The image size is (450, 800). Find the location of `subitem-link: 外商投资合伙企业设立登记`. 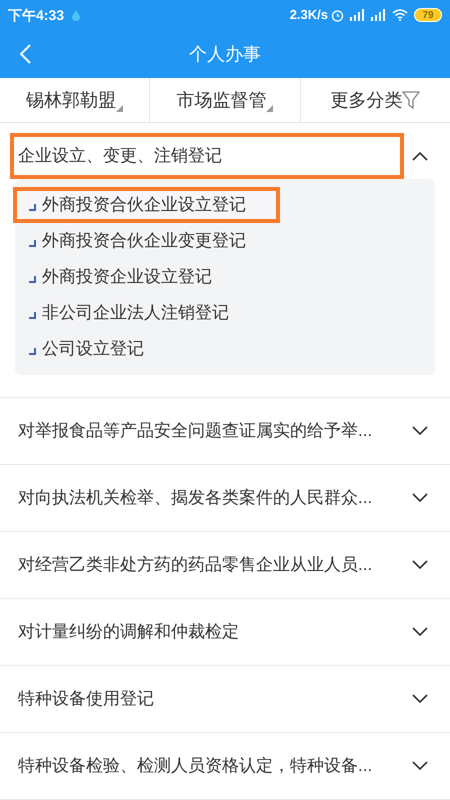

subitem-link: 外商投资合伙企业设立登记 is located at coordinates (146, 205).